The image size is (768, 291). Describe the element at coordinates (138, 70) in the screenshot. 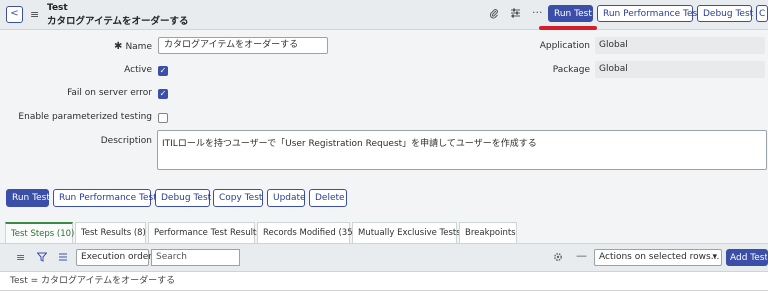

I see `active-label: Active` at that location.